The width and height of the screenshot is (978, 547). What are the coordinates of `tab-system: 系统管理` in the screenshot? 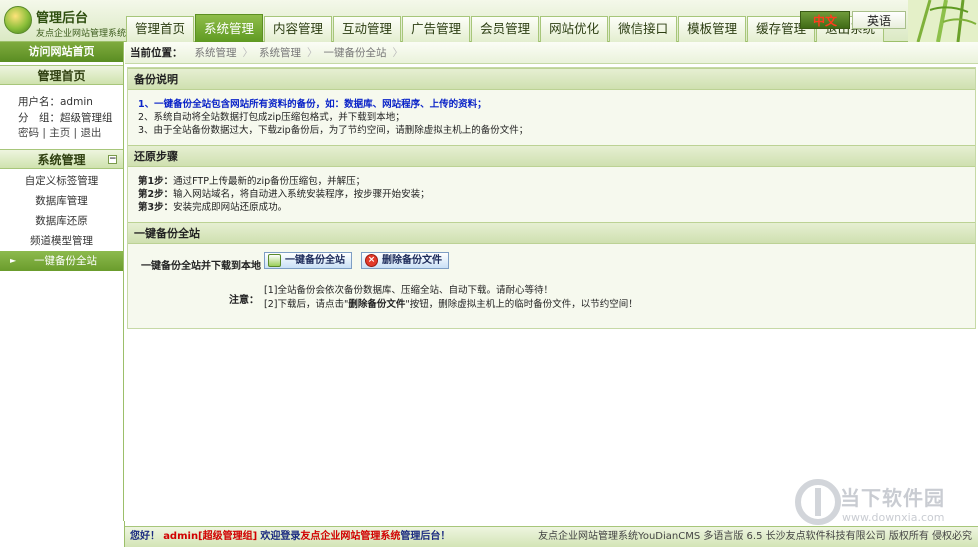 It's located at (229, 28).